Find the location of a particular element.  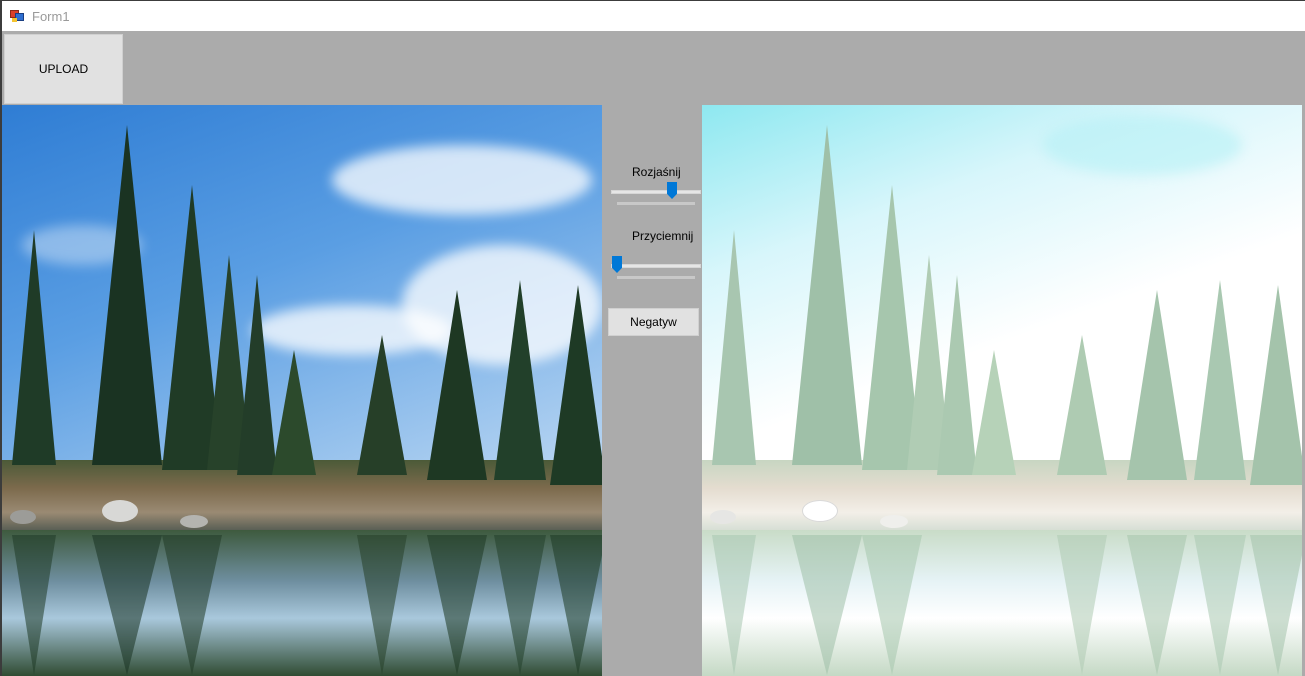

window-title: Form1 is located at coordinates (51, 16).